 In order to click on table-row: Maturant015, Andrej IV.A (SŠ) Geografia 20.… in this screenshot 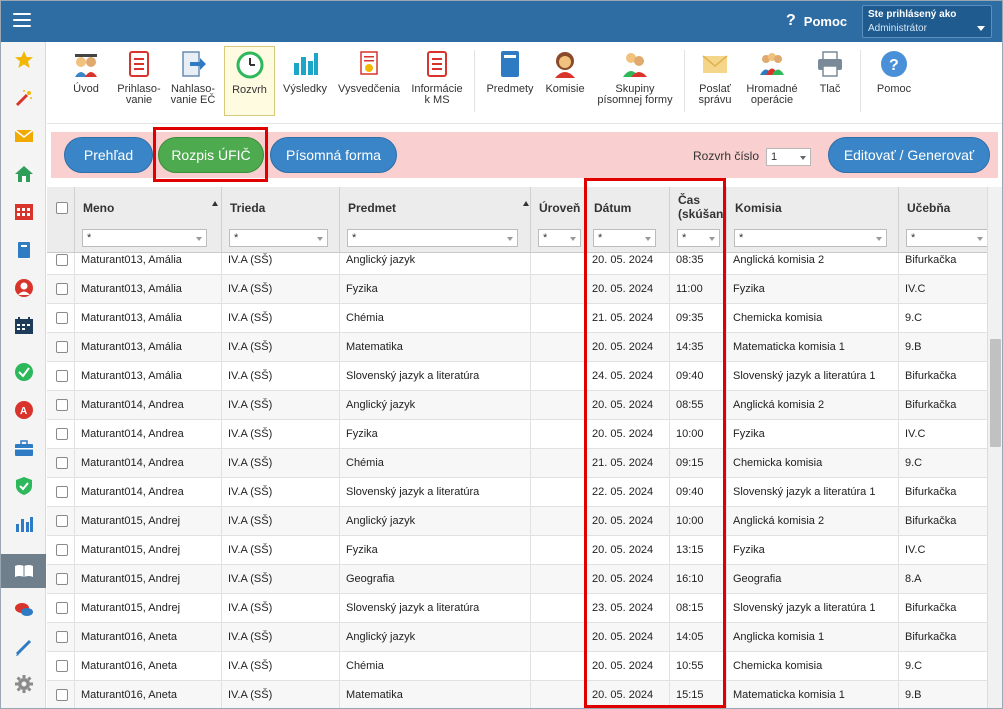, I will do `click(517, 579)`.